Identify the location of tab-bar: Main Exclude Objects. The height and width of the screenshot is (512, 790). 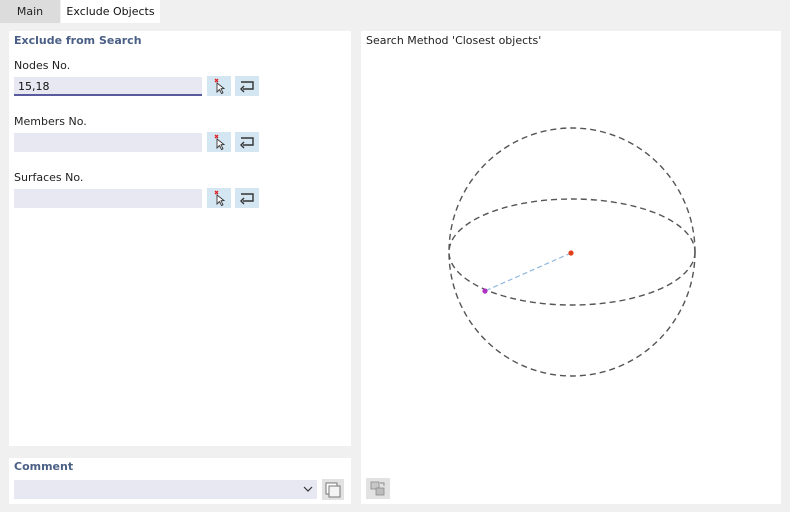
(395, 11).